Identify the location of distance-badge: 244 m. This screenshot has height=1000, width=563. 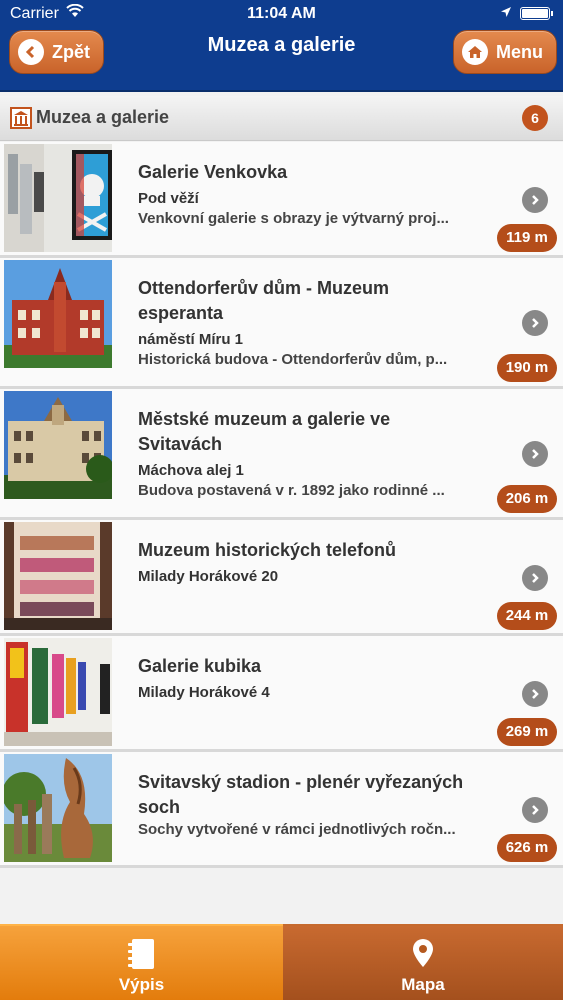
(527, 616).